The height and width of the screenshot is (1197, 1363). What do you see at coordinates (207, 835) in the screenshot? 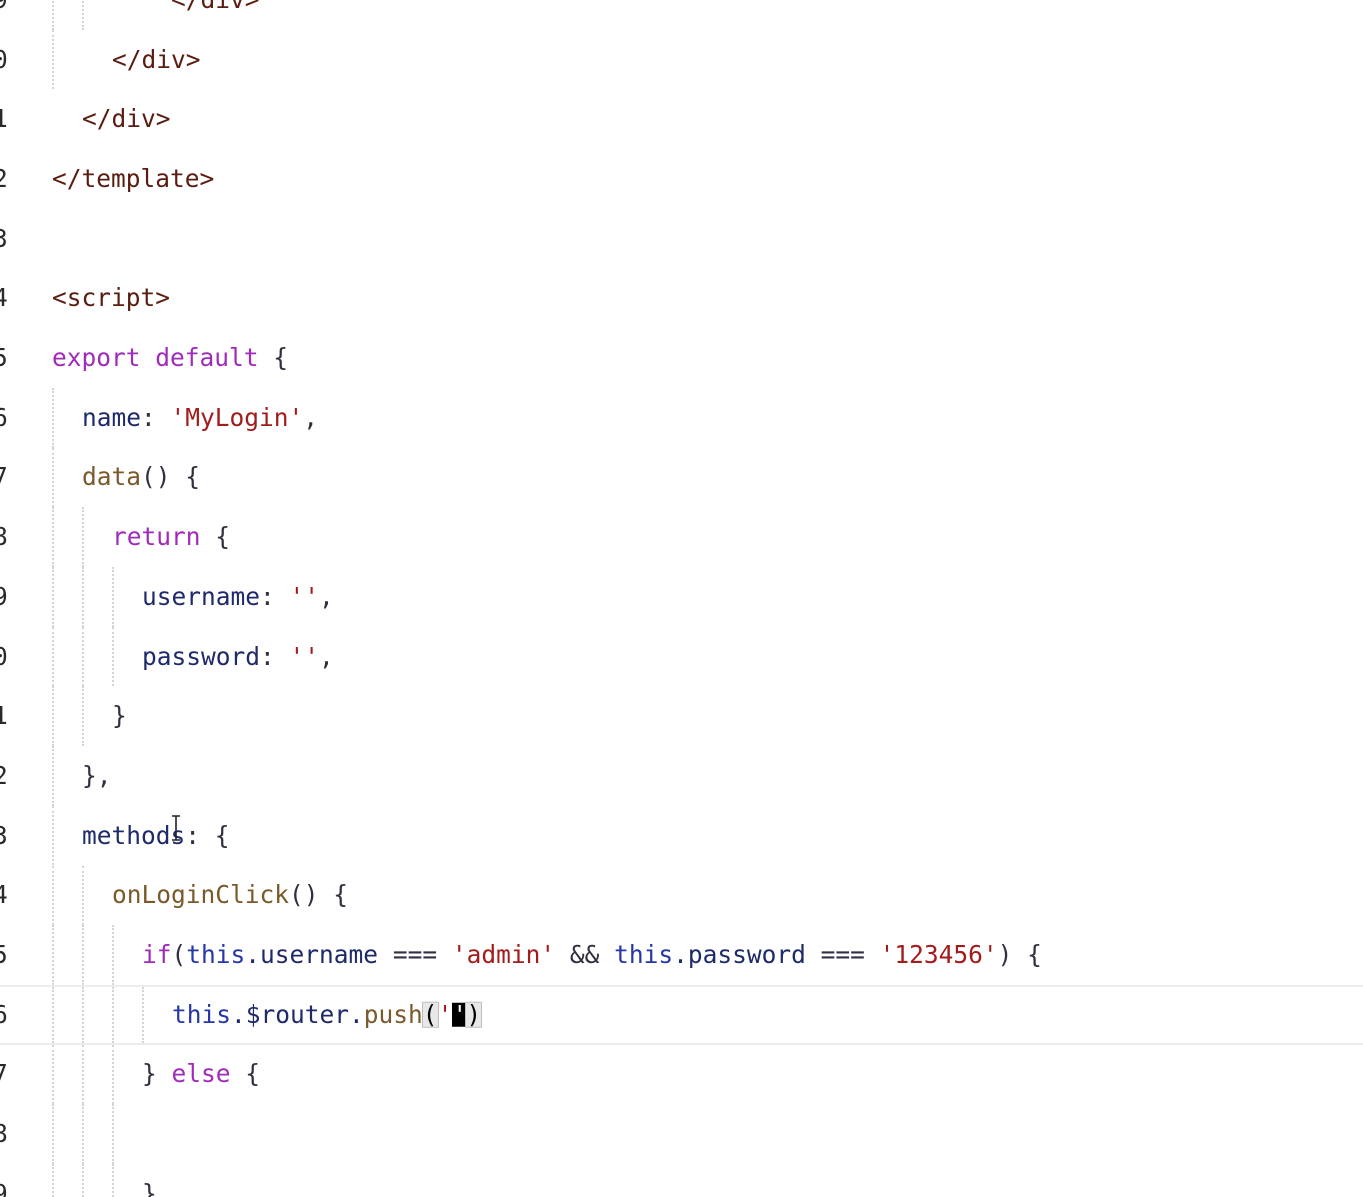
I see `code-token: : {` at bounding box center [207, 835].